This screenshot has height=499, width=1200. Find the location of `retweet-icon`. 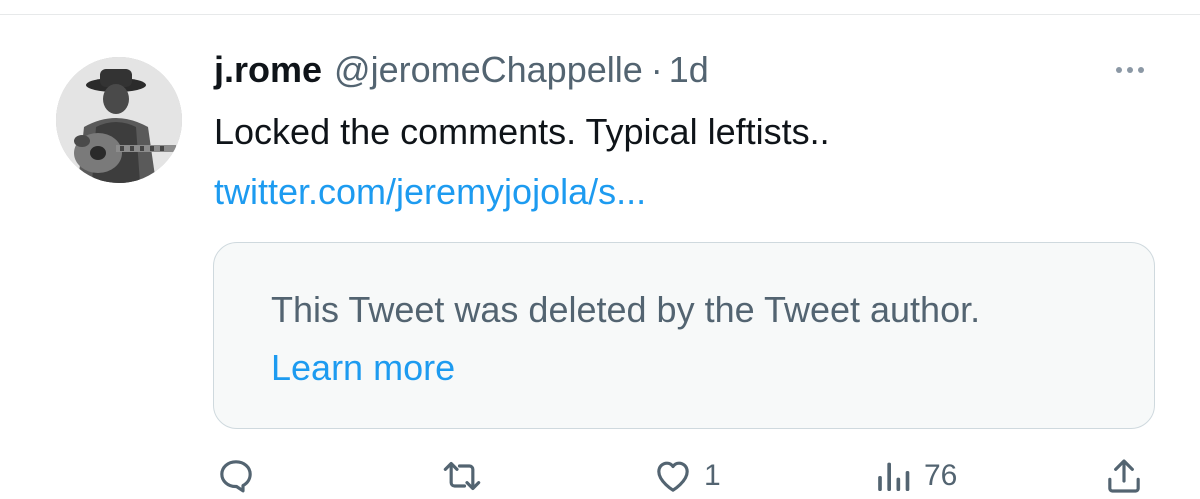

retweet-icon is located at coordinates (462, 476).